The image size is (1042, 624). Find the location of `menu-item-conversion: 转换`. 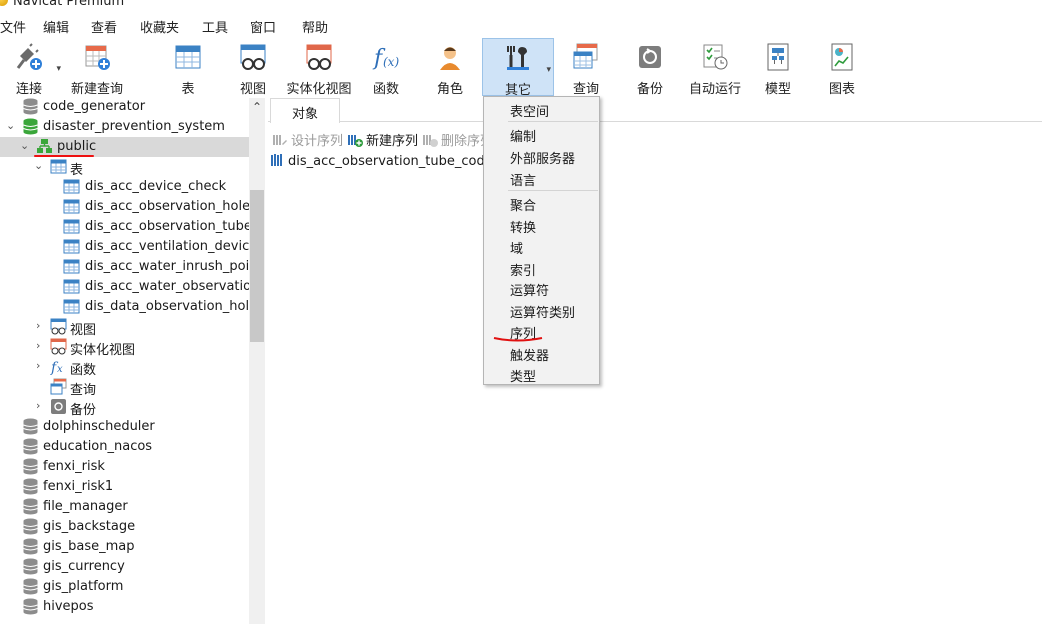

menu-item-conversion: 转换 is located at coordinates (523, 226).